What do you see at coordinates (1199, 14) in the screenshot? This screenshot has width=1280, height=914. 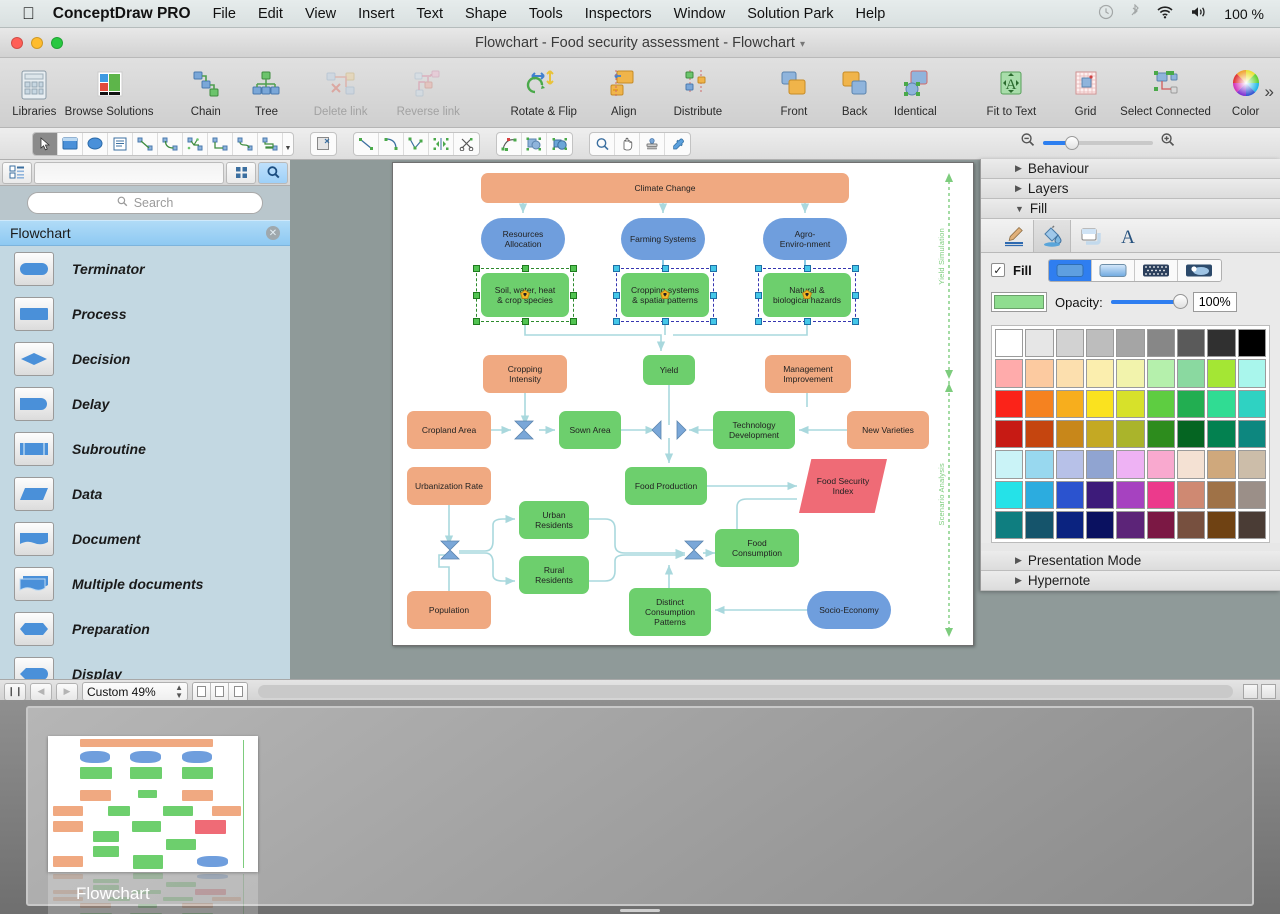 I see `volume-icon` at bounding box center [1199, 14].